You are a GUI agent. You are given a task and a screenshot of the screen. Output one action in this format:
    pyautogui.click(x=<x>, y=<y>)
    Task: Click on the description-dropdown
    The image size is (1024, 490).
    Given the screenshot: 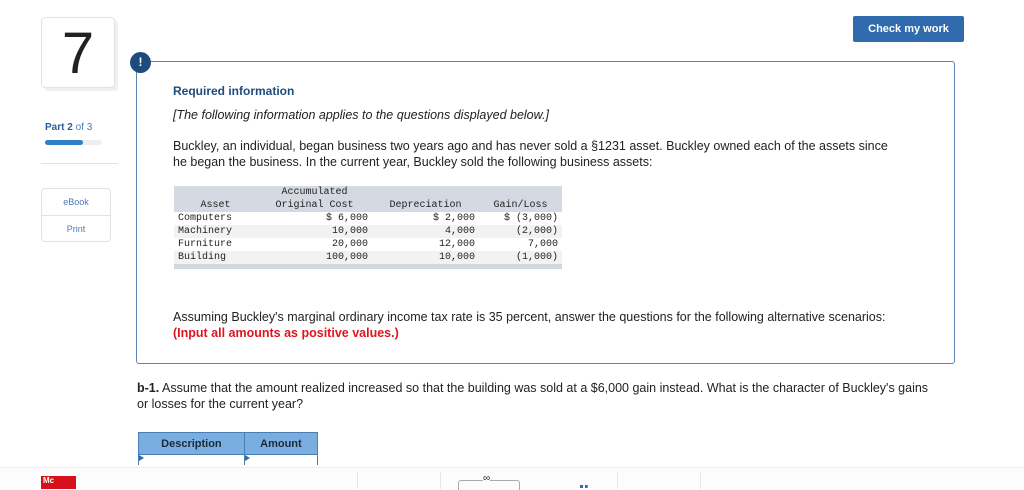 What is the action you would take?
    pyautogui.click(x=191, y=459)
    